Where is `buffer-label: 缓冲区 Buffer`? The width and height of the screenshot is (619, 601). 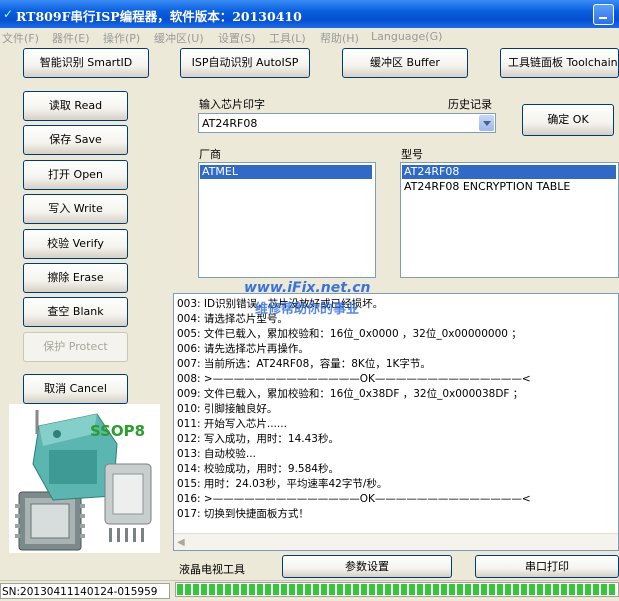 buffer-label: 缓冲区 Buffer is located at coordinates (405, 62).